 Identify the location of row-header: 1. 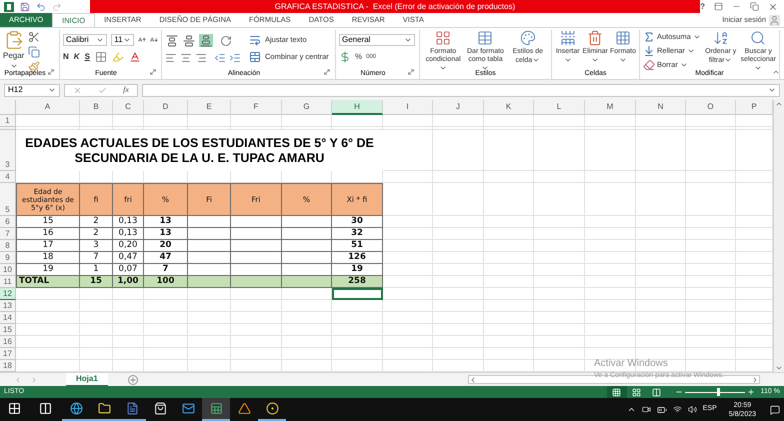
(8, 121).